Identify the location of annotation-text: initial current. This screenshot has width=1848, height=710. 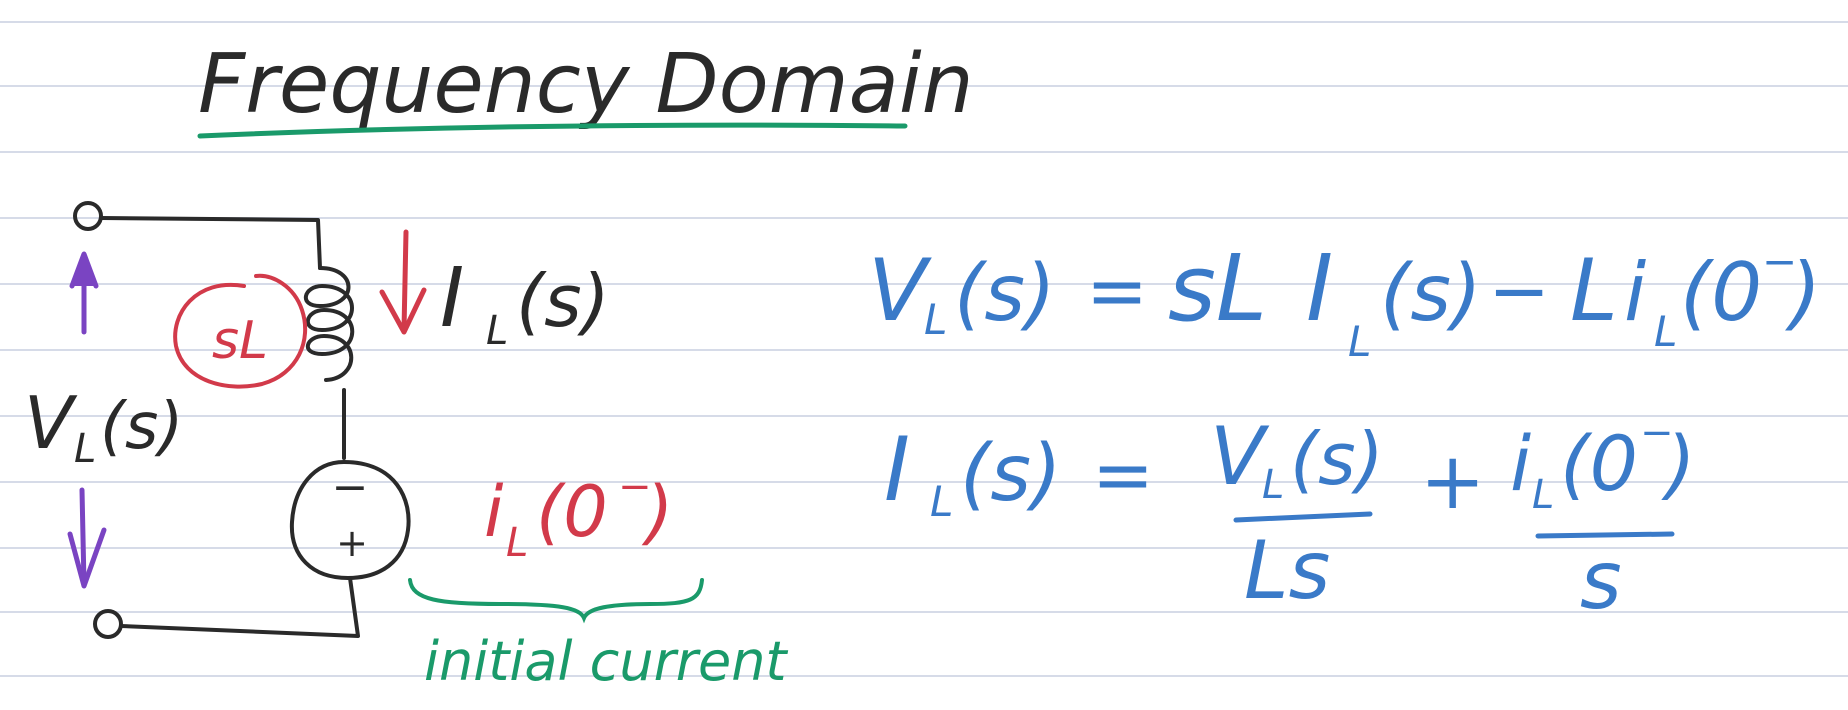
(606, 661).